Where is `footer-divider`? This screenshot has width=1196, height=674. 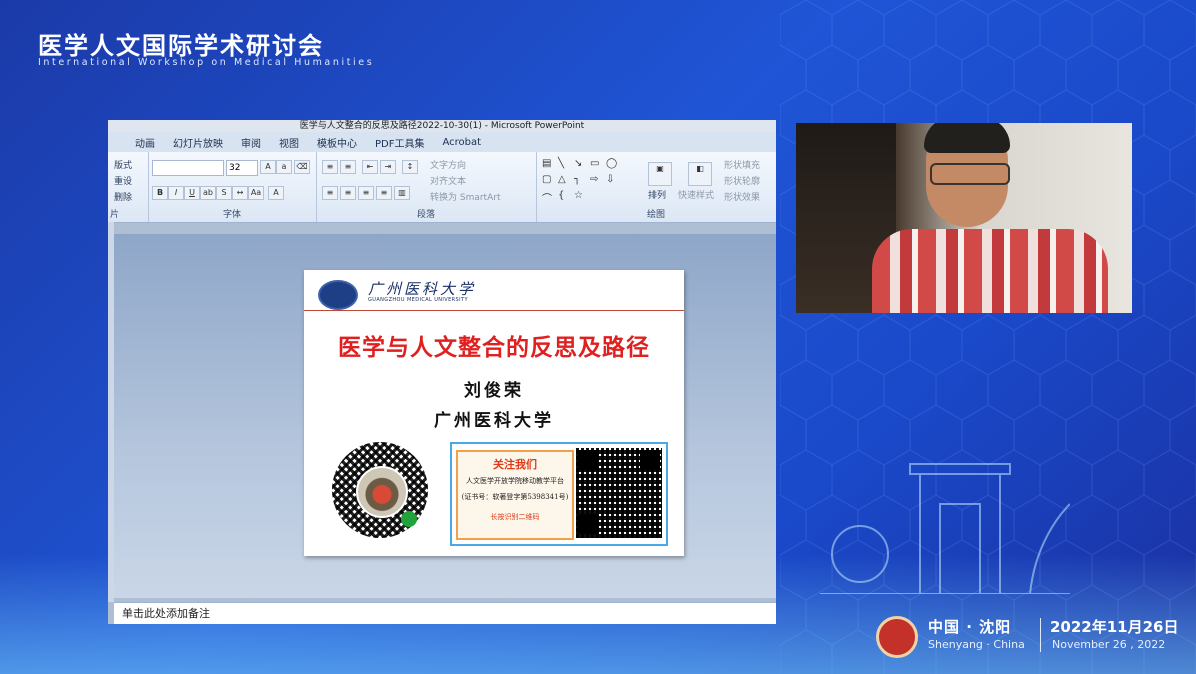 footer-divider is located at coordinates (1040, 635).